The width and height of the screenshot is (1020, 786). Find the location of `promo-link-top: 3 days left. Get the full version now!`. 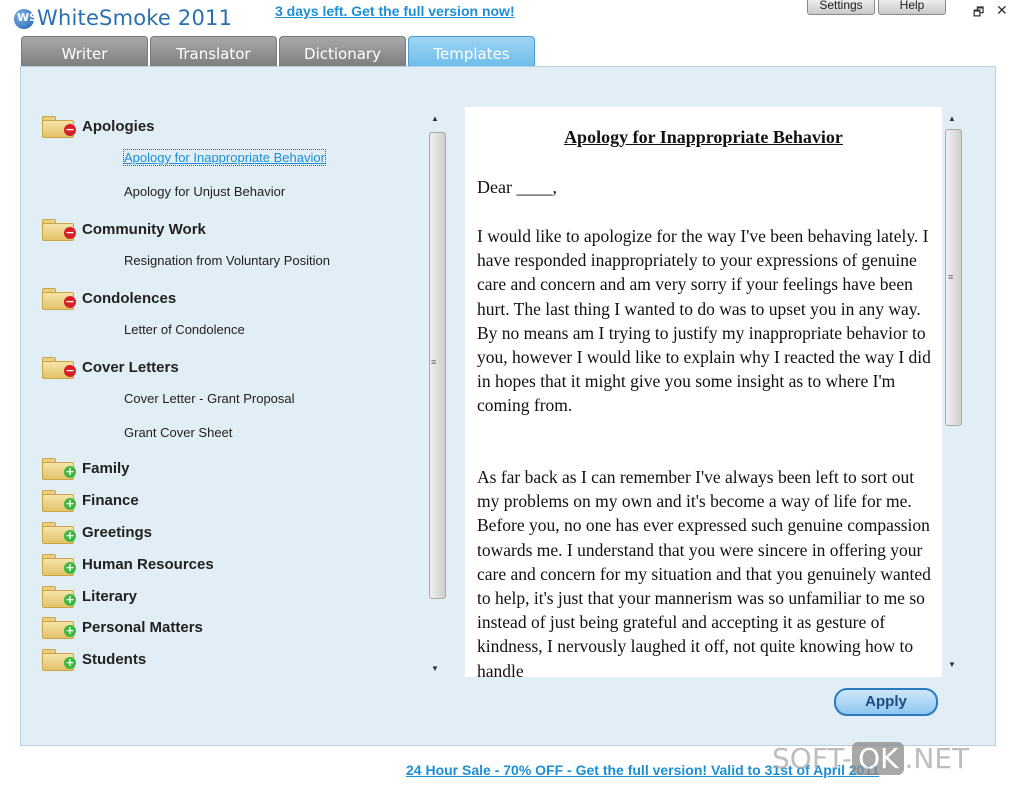

promo-link-top: 3 days left. Get the full version now! is located at coordinates (395, 11).